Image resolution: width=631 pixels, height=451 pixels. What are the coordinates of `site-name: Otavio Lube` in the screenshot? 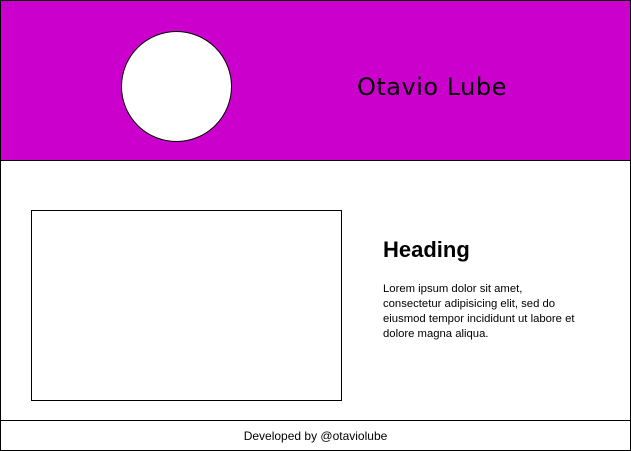 It's located at (432, 87).